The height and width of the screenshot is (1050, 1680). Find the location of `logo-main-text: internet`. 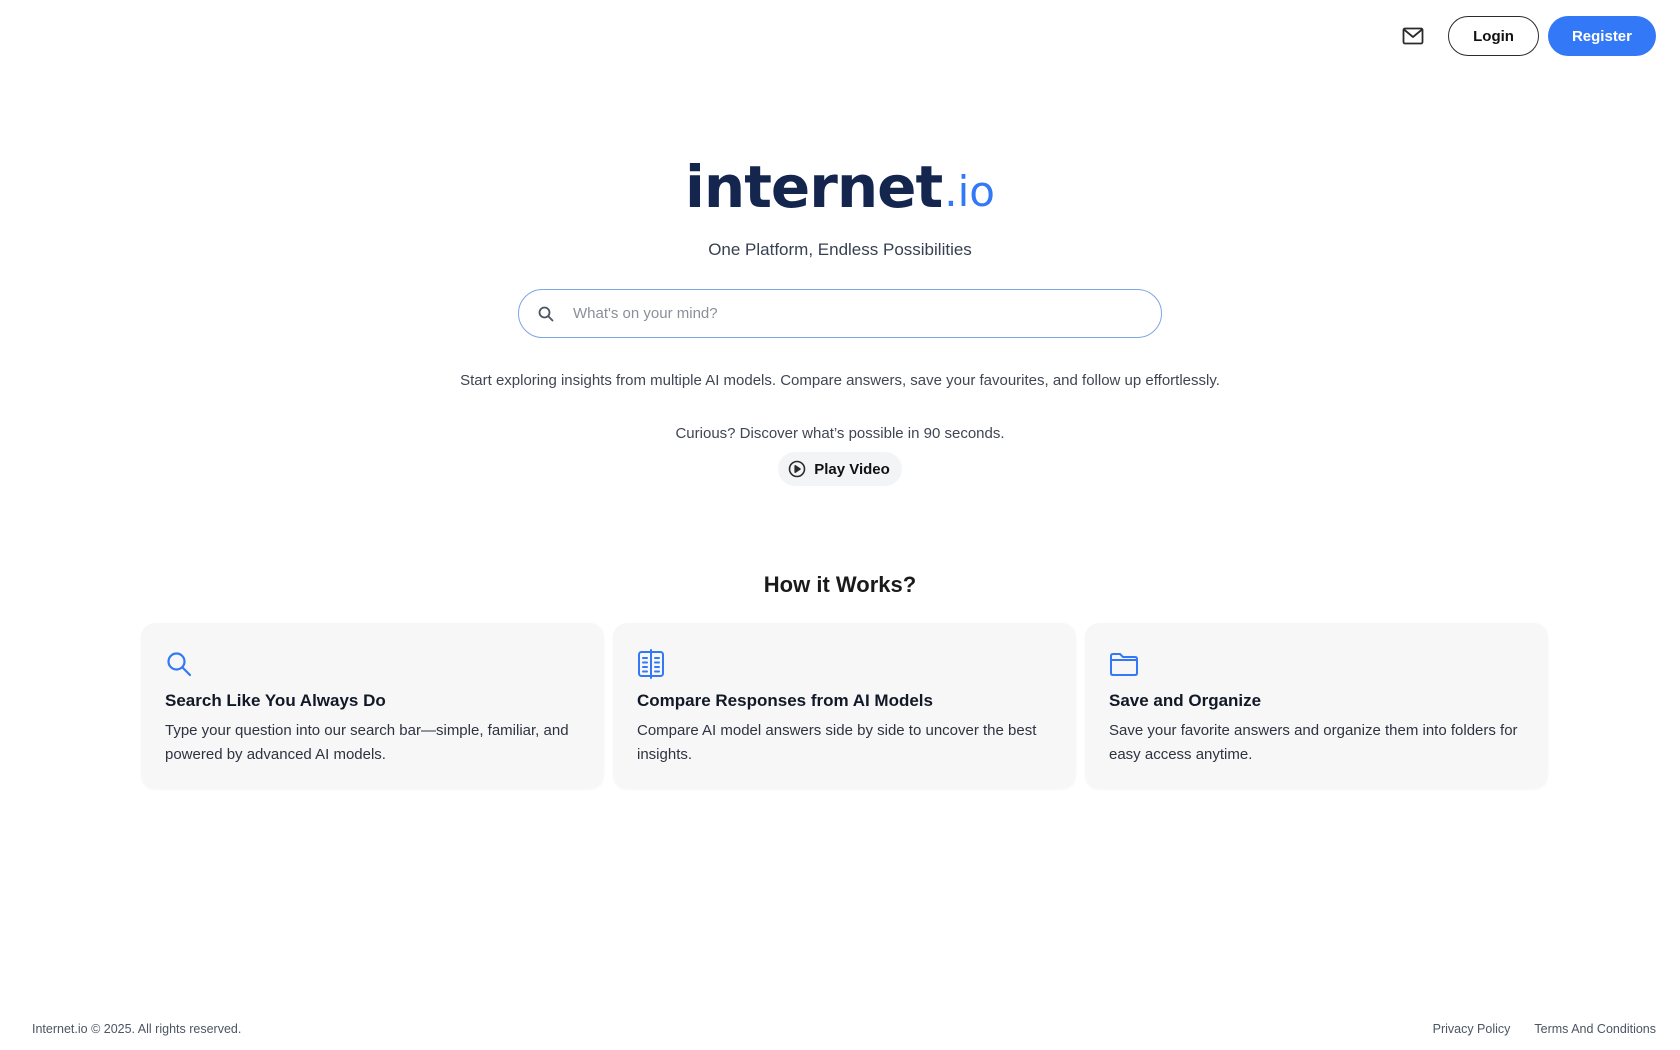

logo-main-text: internet is located at coordinates (814, 187).